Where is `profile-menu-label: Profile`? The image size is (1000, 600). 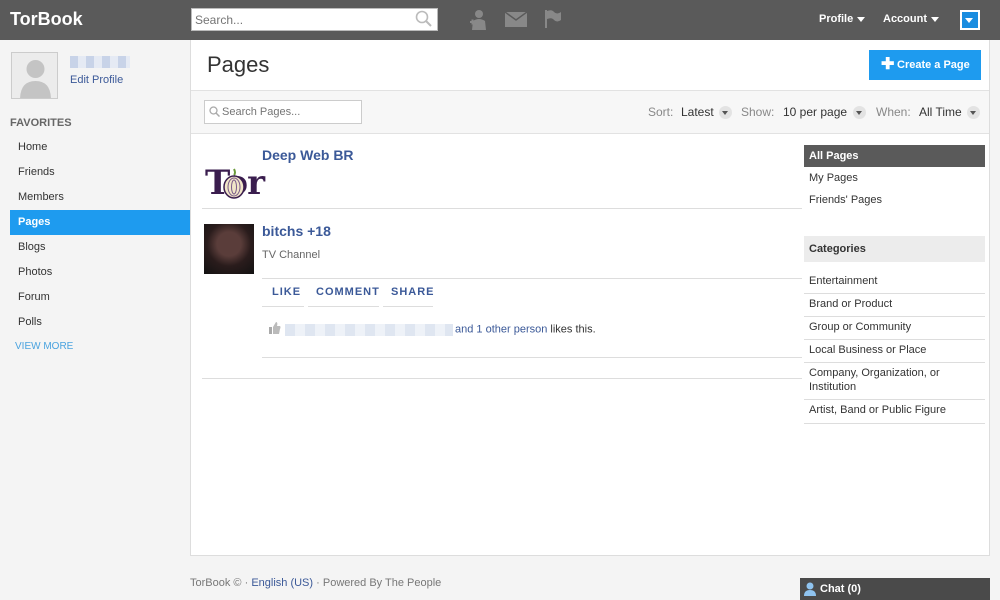
profile-menu-label: Profile is located at coordinates (836, 19).